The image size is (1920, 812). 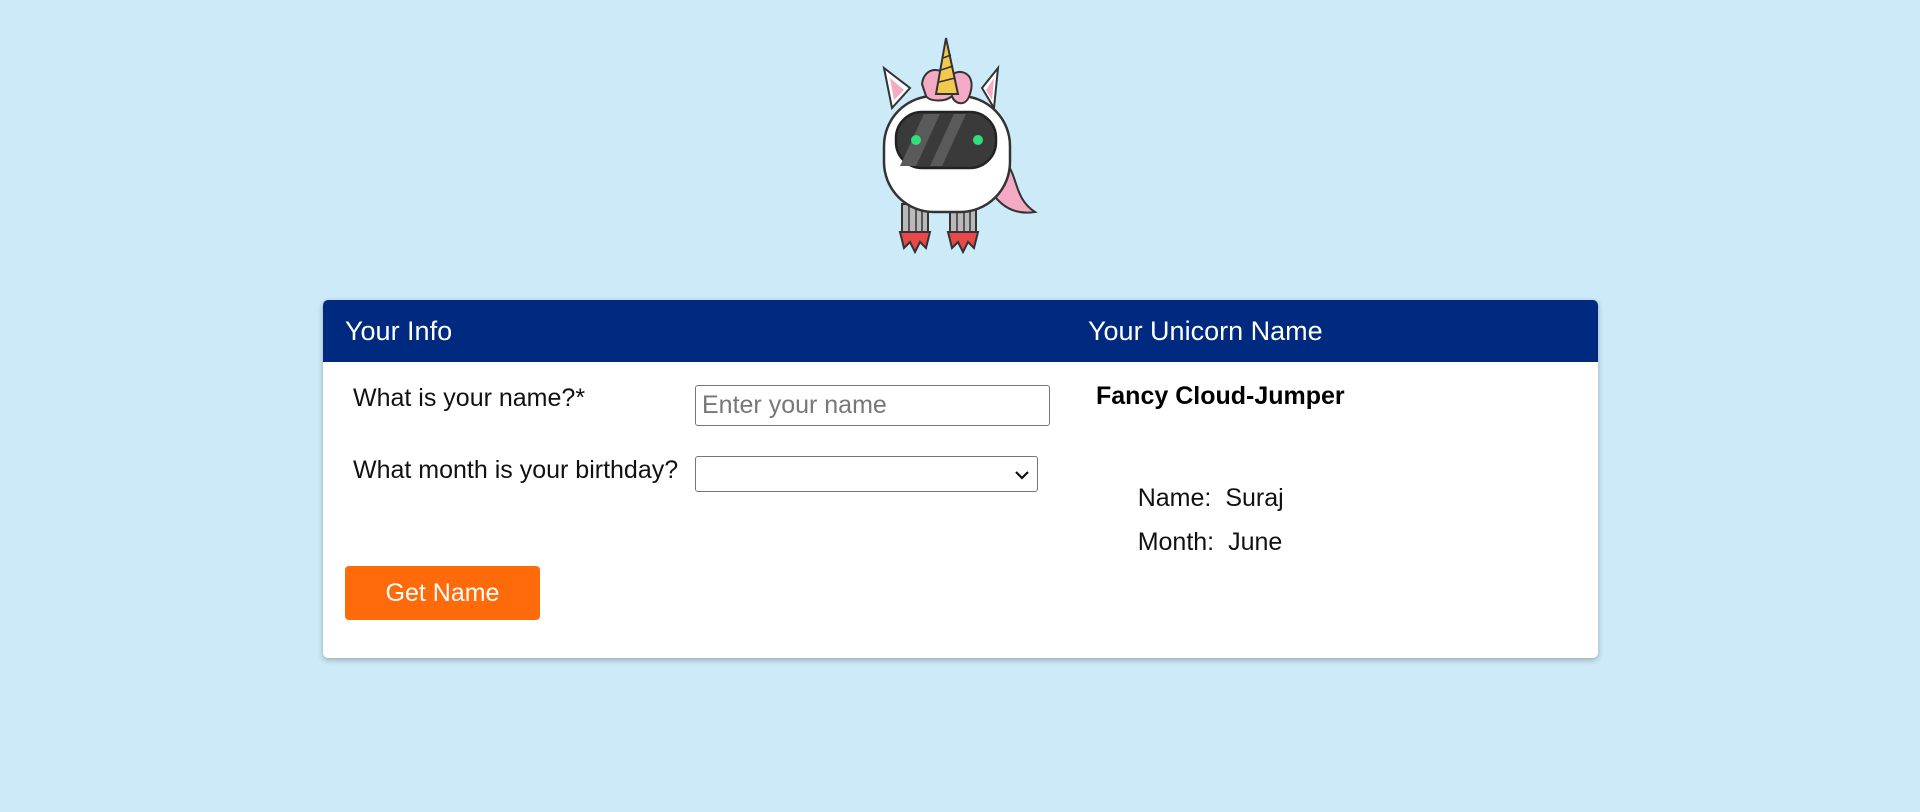 I want to click on unicorn-name-heading: Your Unicorn Name, so click(x=1205, y=331).